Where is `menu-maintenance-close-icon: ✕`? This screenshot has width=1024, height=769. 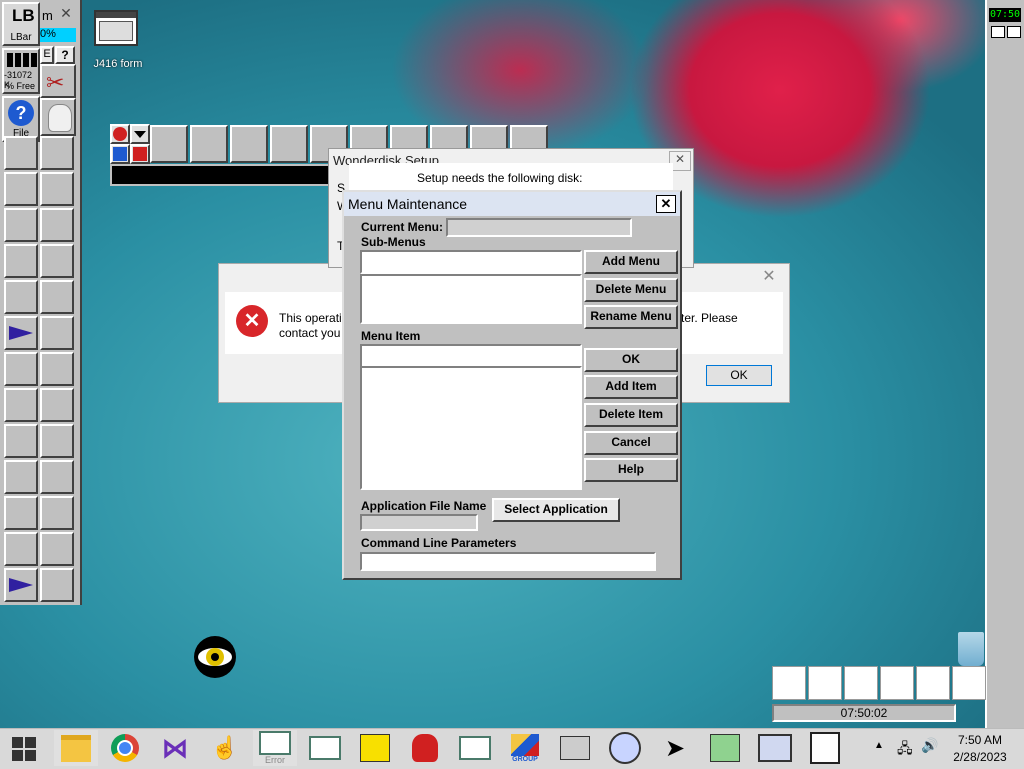
menu-maintenance-close-icon: ✕ is located at coordinates (666, 204).